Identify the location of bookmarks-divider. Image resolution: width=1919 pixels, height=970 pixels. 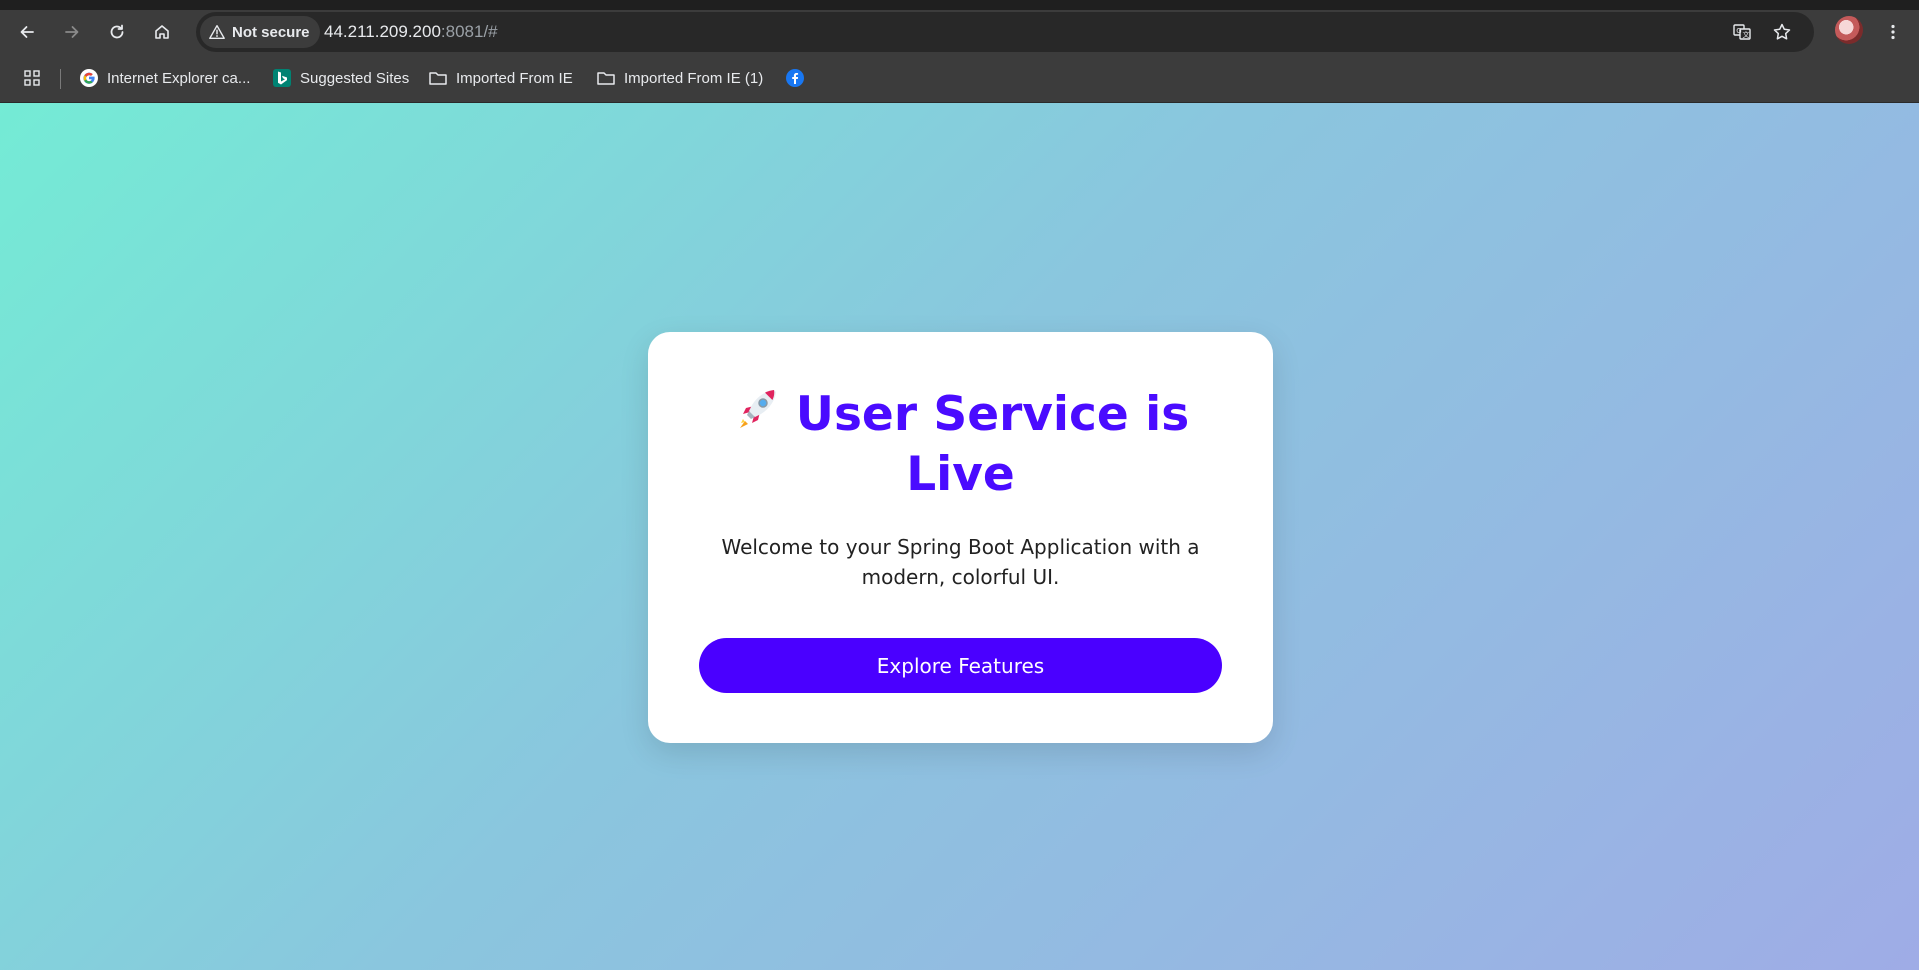
(60, 79).